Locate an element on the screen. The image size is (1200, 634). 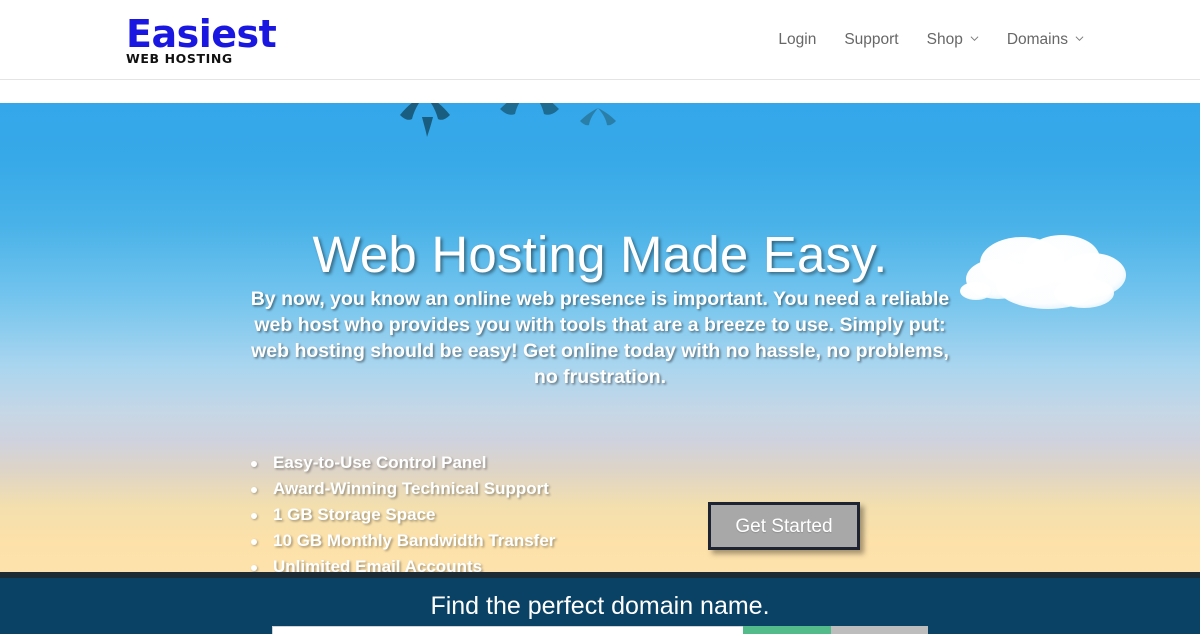
list-item: Award-Winning Technical Support is located at coordinates (401, 489).